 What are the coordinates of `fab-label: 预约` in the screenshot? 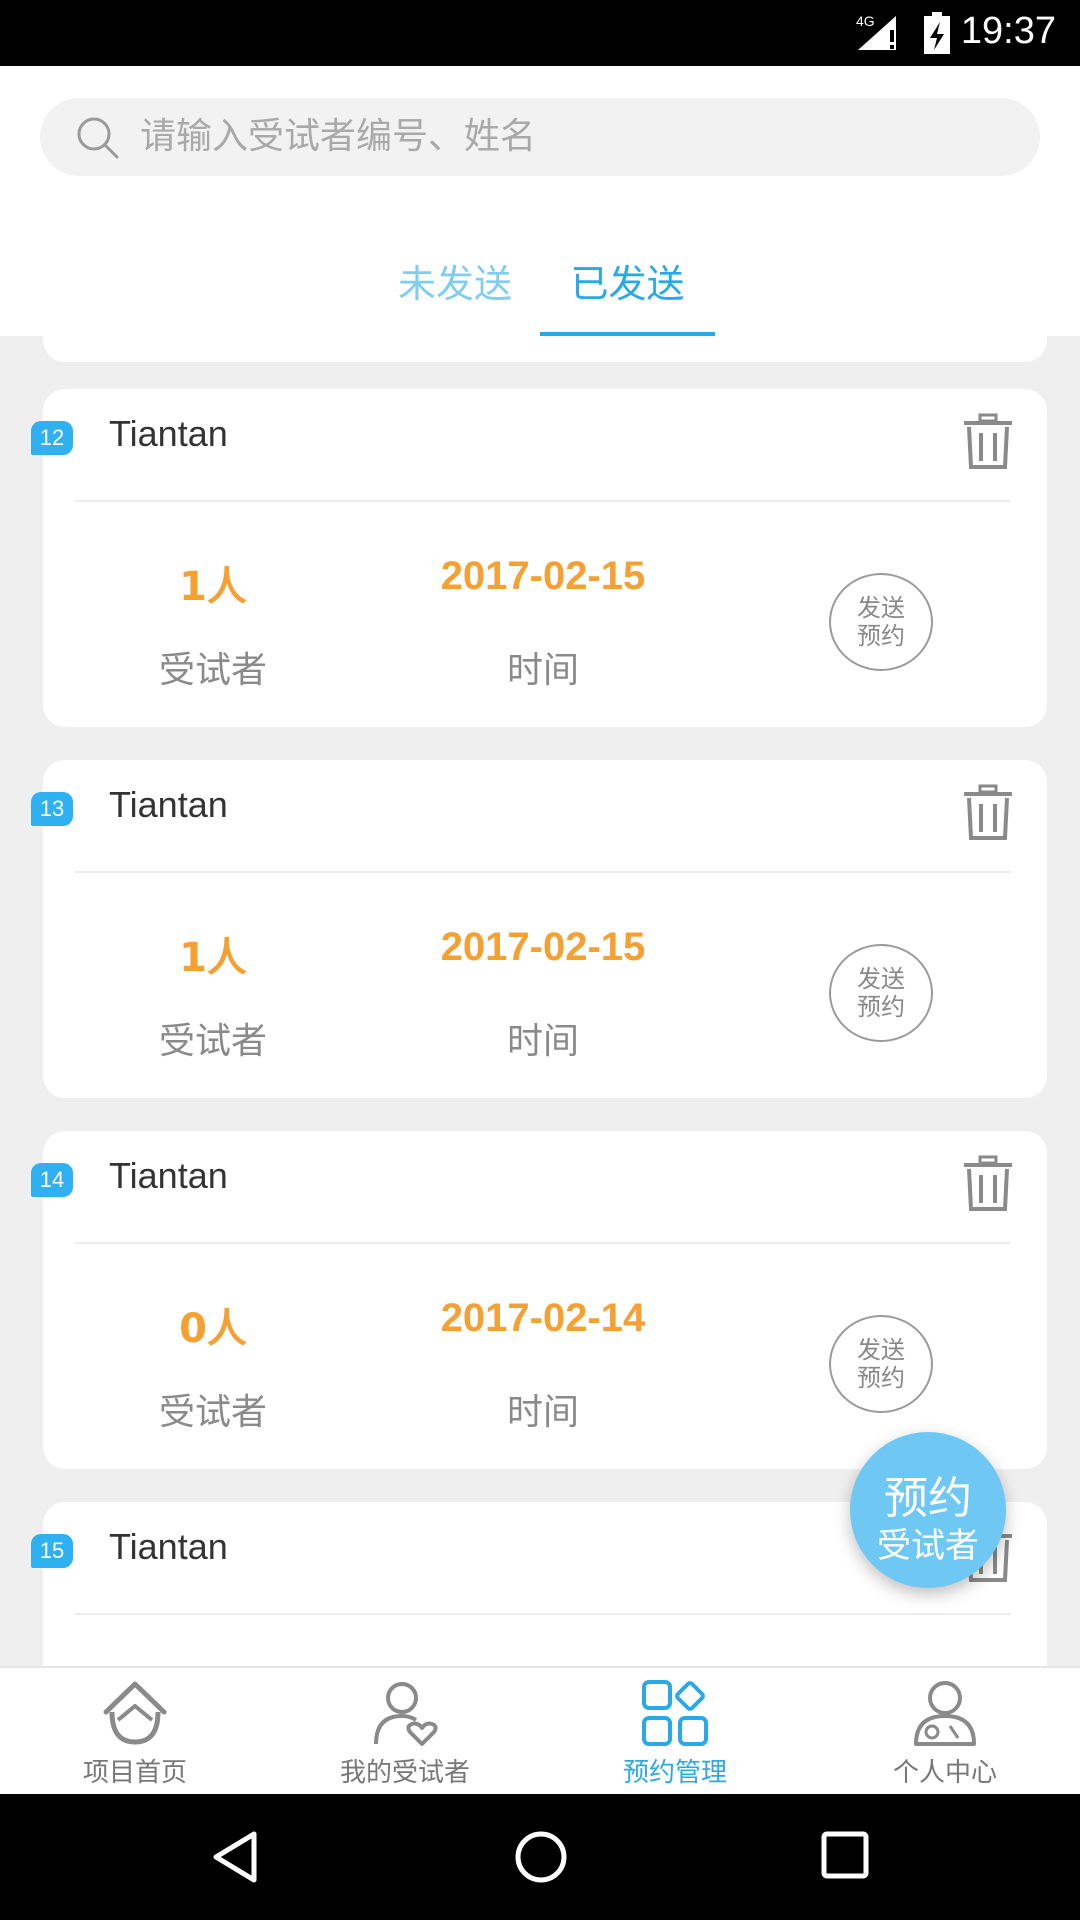 It's located at (928, 1498).